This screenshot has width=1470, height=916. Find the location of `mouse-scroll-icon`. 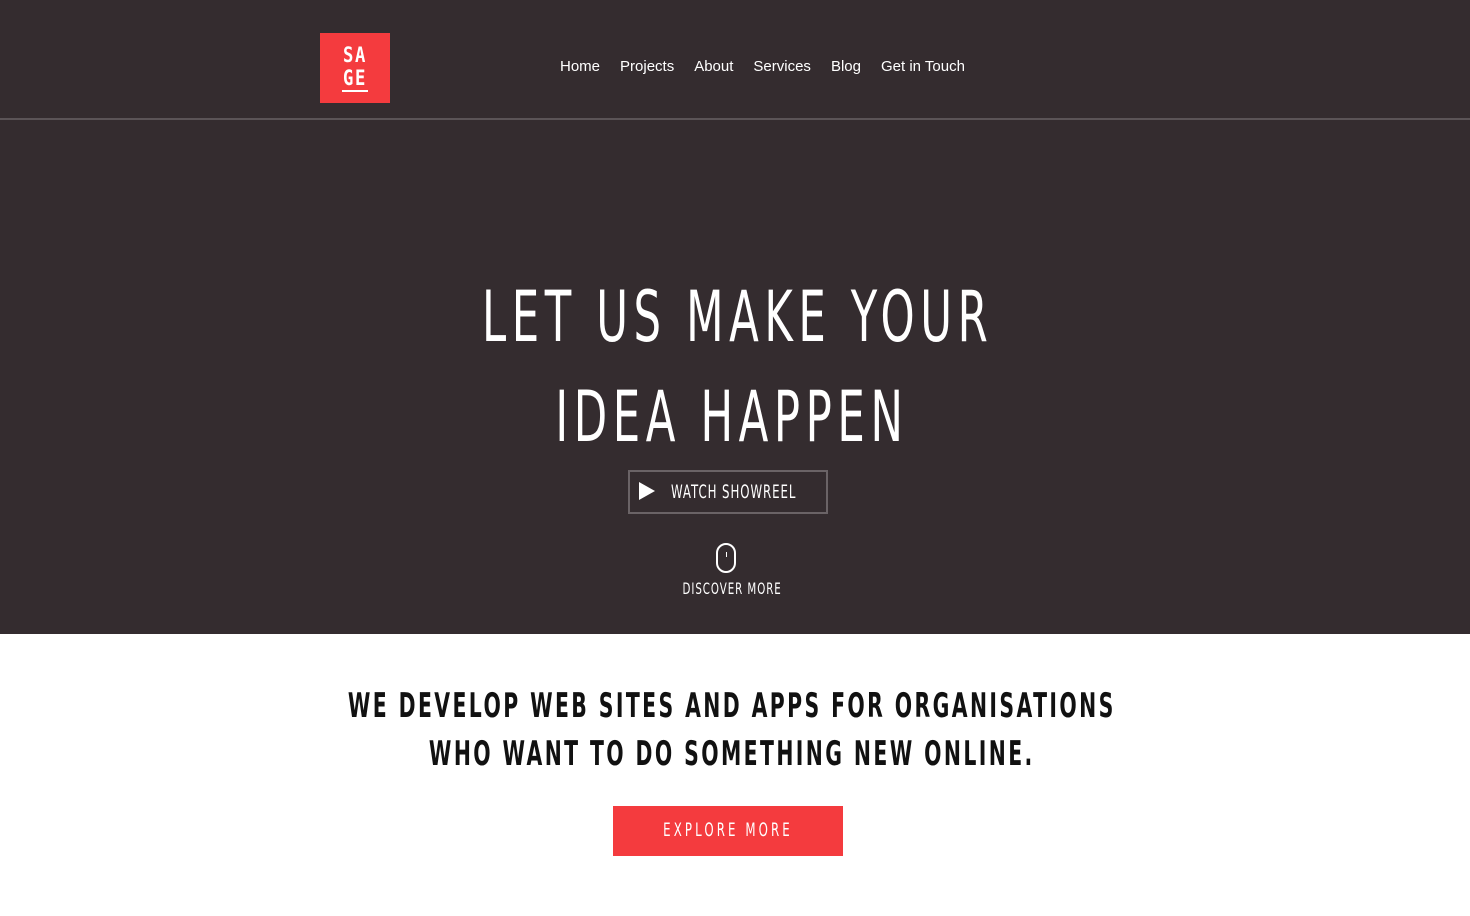

mouse-scroll-icon is located at coordinates (726, 558).